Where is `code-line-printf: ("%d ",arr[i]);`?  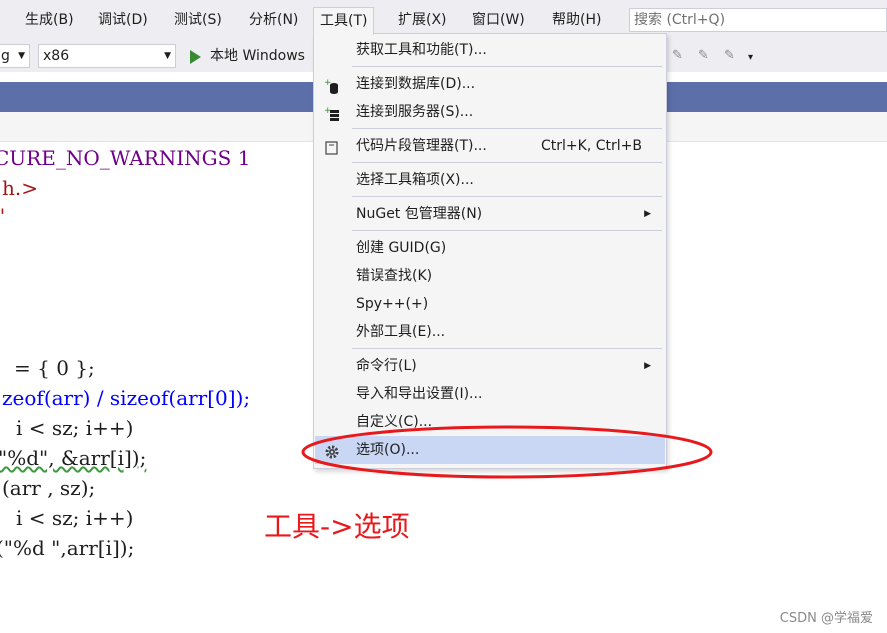 code-line-printf: ("%d ",arr[i]); is located at coordinates (67, 548).